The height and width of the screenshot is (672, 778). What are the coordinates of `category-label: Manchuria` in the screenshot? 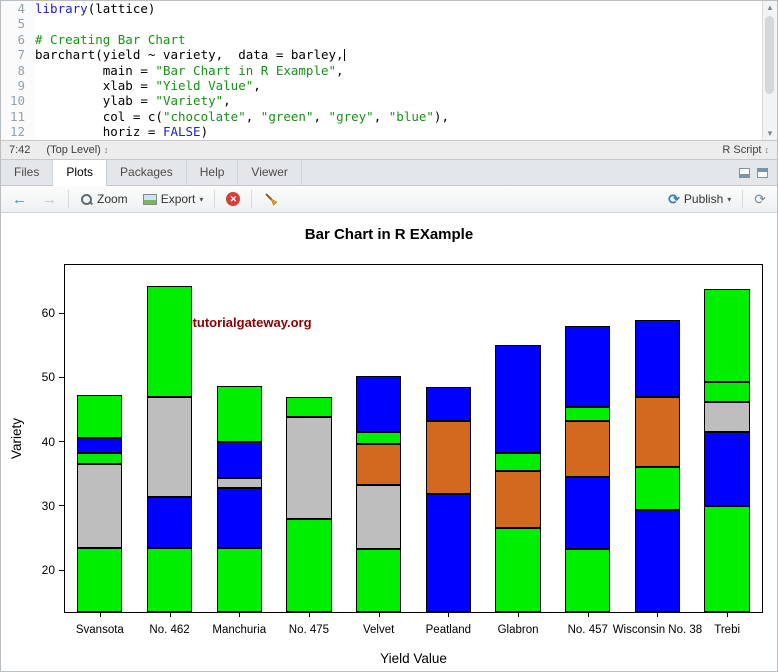 It's located at (239, 630).